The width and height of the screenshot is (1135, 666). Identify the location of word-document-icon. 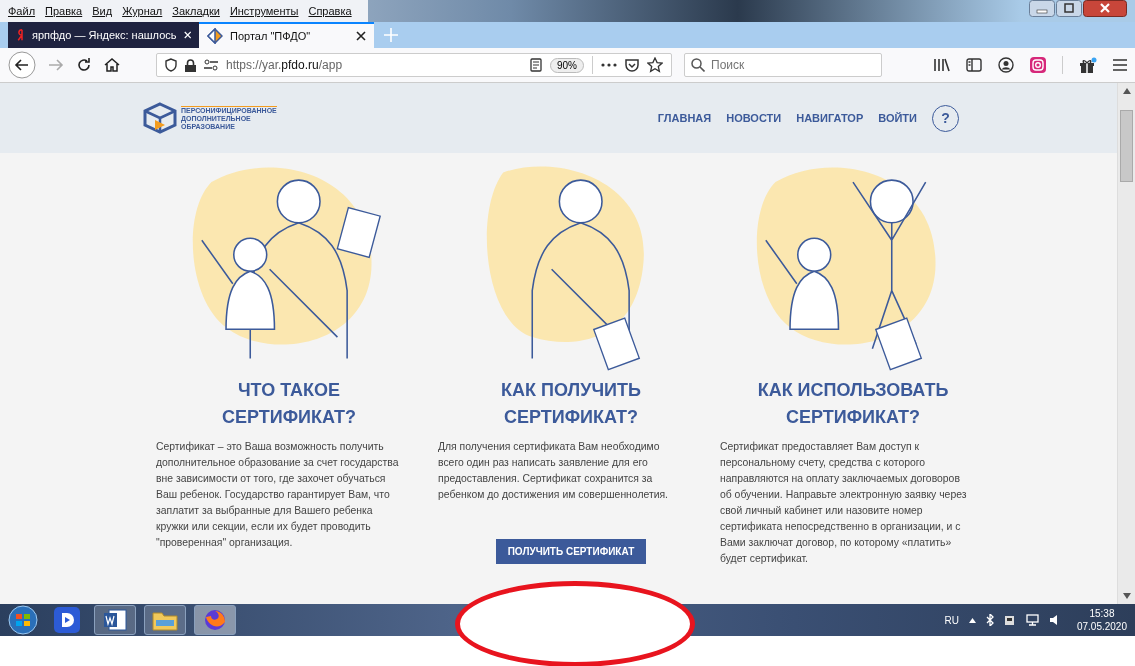
(115, 620).